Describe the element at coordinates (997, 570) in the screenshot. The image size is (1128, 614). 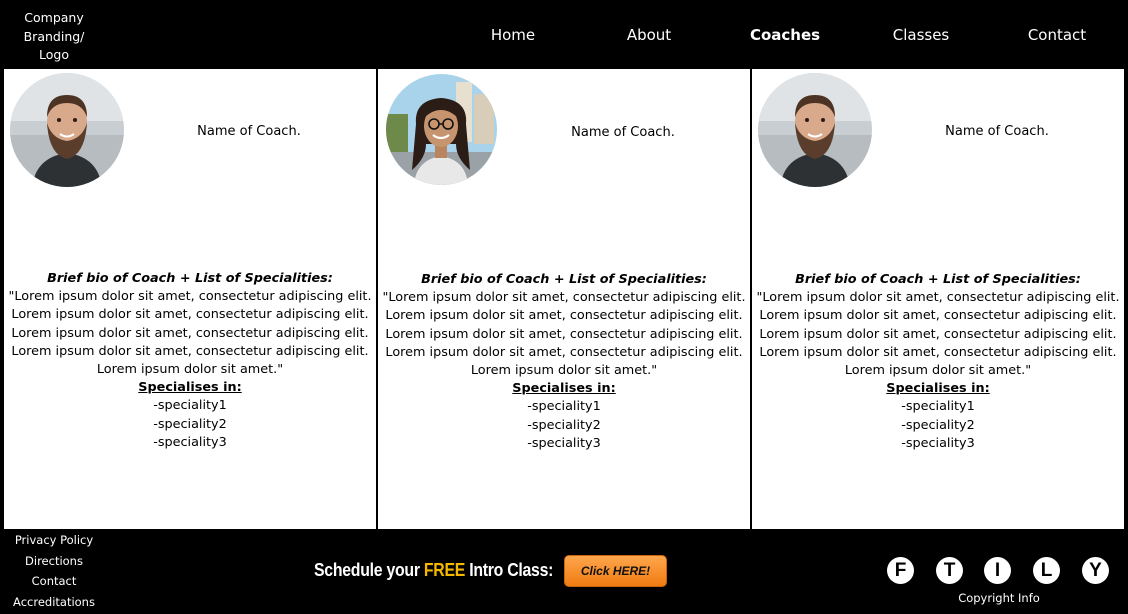
I see `instagram-icon: I` at that location.